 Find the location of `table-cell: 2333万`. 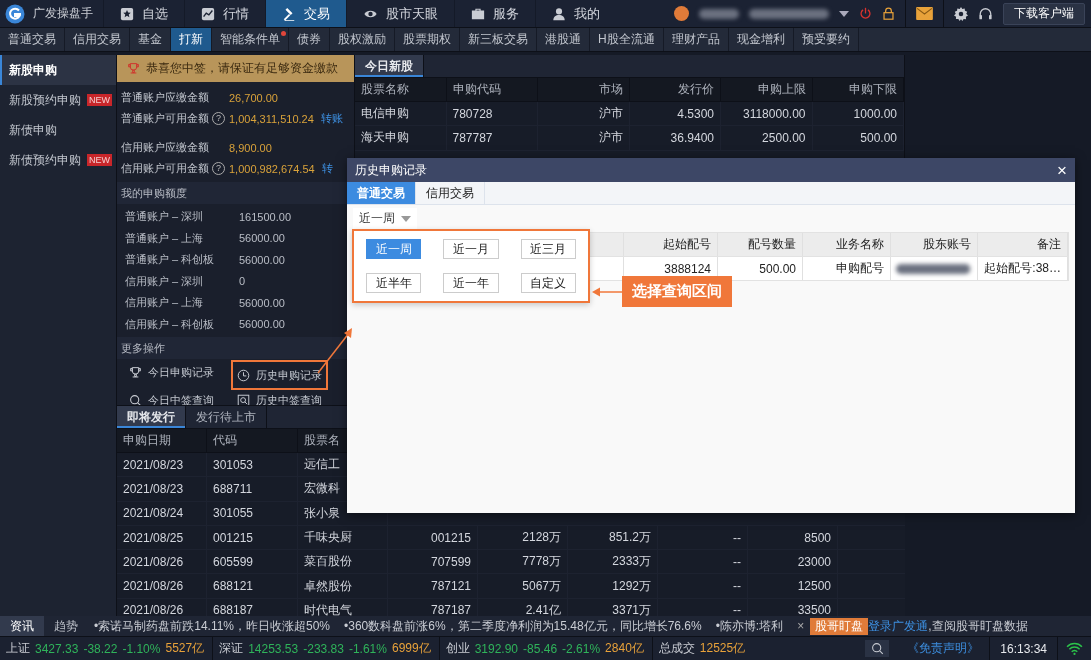

table-cell: 2333万 is located at coordinates (613, 562).